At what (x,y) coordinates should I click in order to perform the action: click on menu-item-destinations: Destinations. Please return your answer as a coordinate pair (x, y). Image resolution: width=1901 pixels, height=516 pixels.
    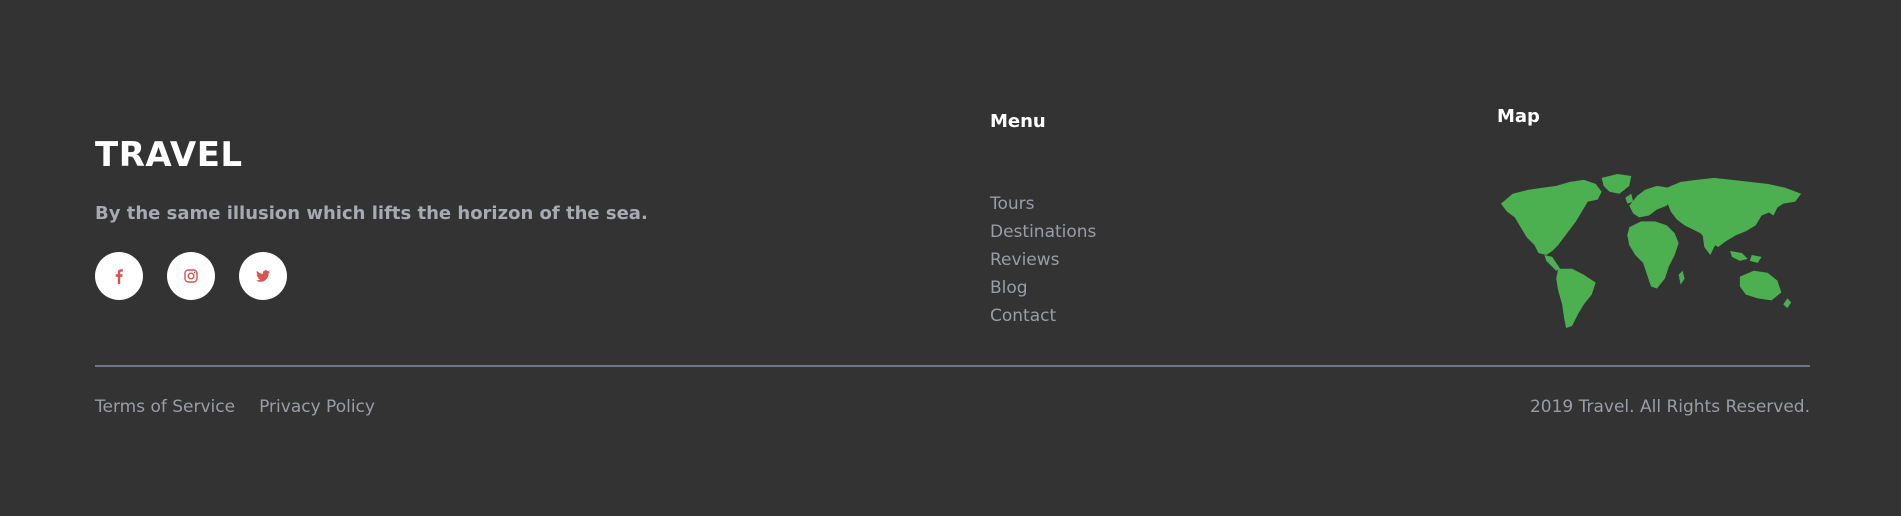
    Looking at the image, I should click on (1043, 232).